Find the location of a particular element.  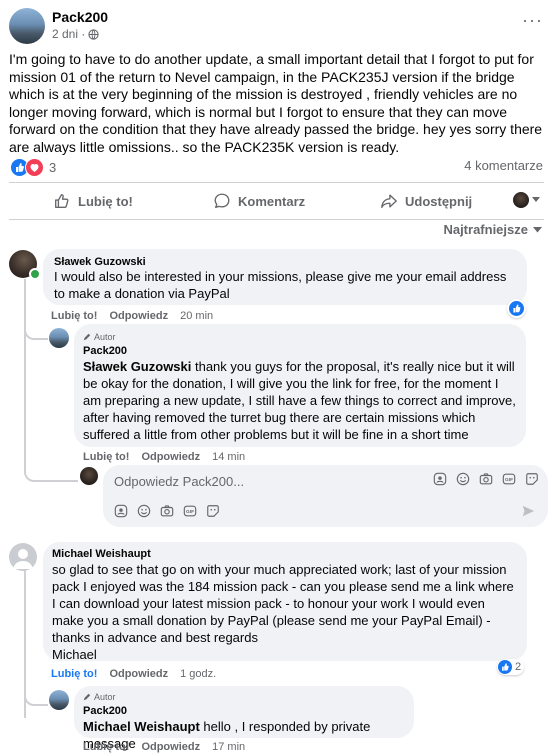

comment-author-name: Sławek Guzowski is located at coordinates (100, 262).